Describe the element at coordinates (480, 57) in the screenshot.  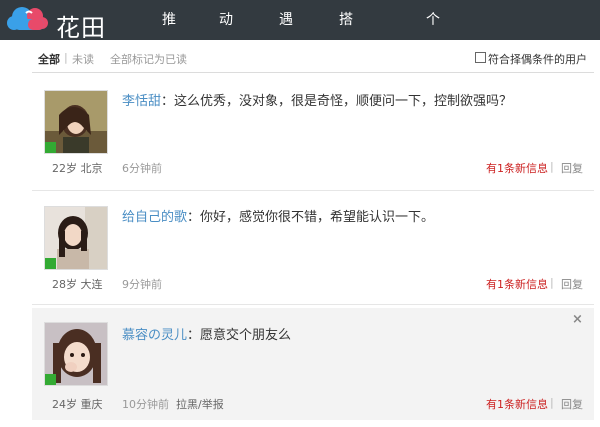
I see `match-criteria-checkbox` at that location.